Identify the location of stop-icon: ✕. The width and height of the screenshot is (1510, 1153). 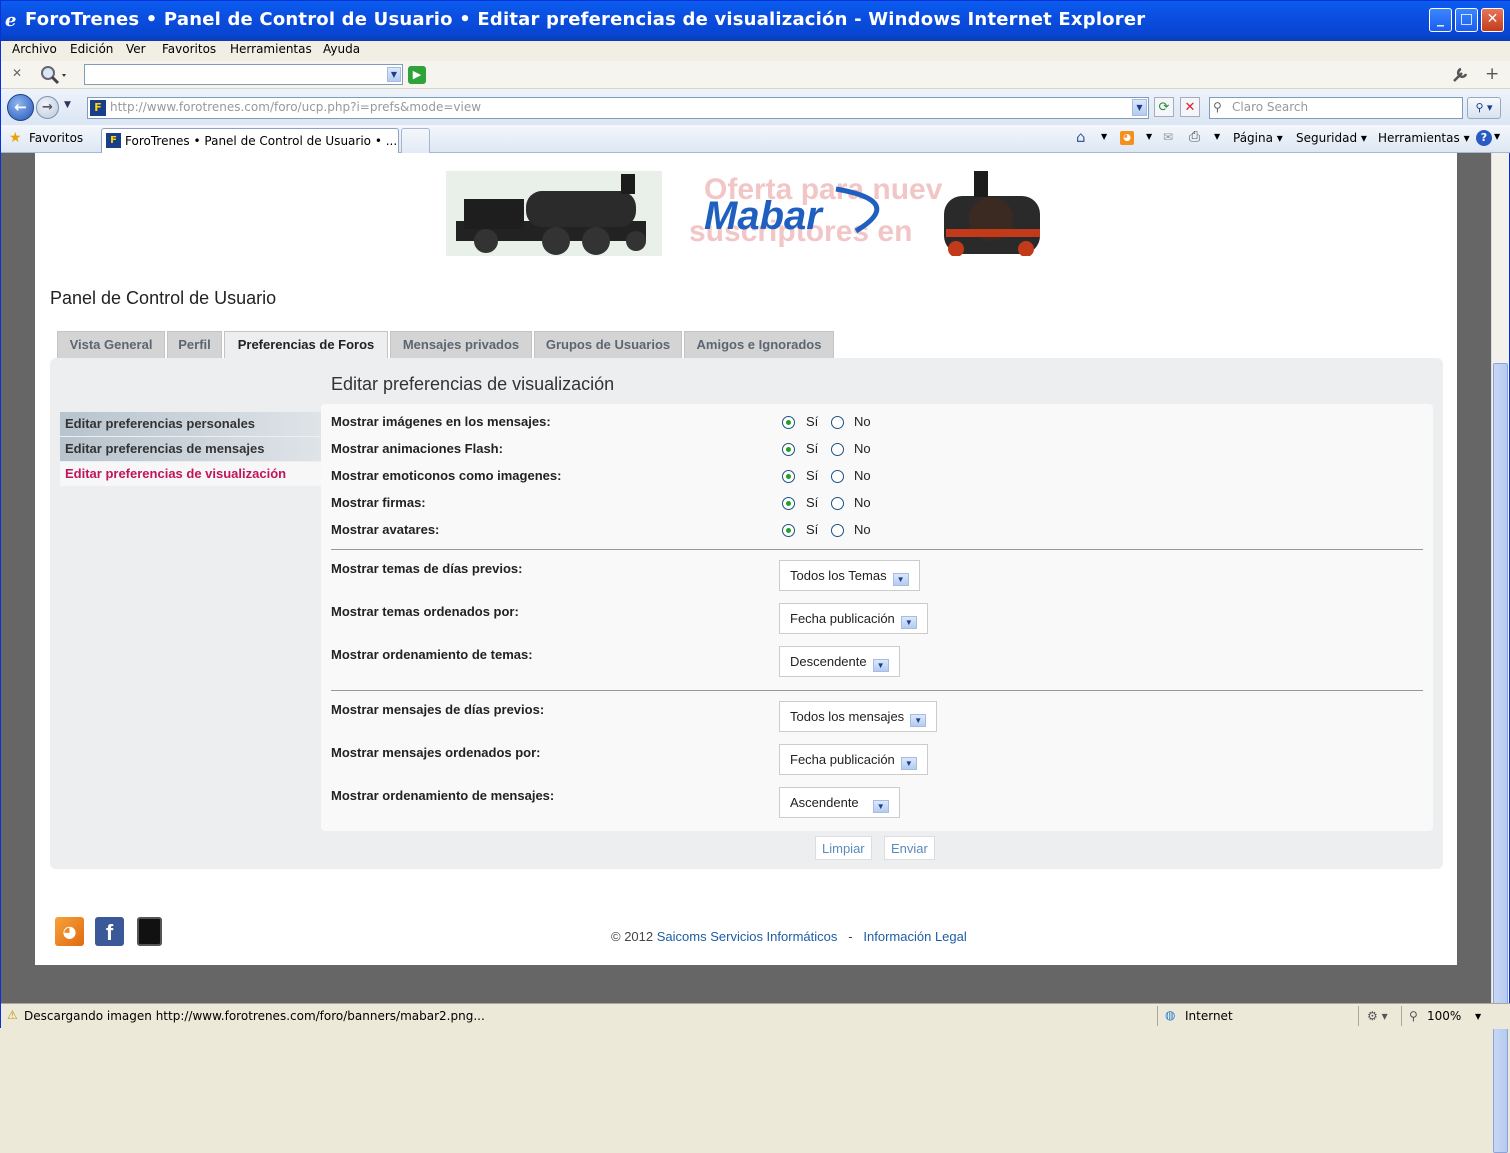
(1190, 107).